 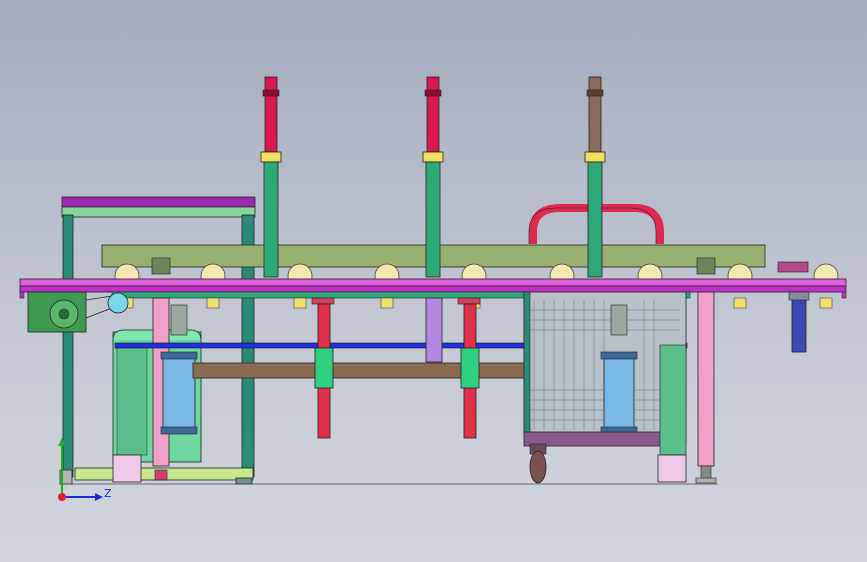 I want to click on drive-pulley, so click(x=118, y=303).